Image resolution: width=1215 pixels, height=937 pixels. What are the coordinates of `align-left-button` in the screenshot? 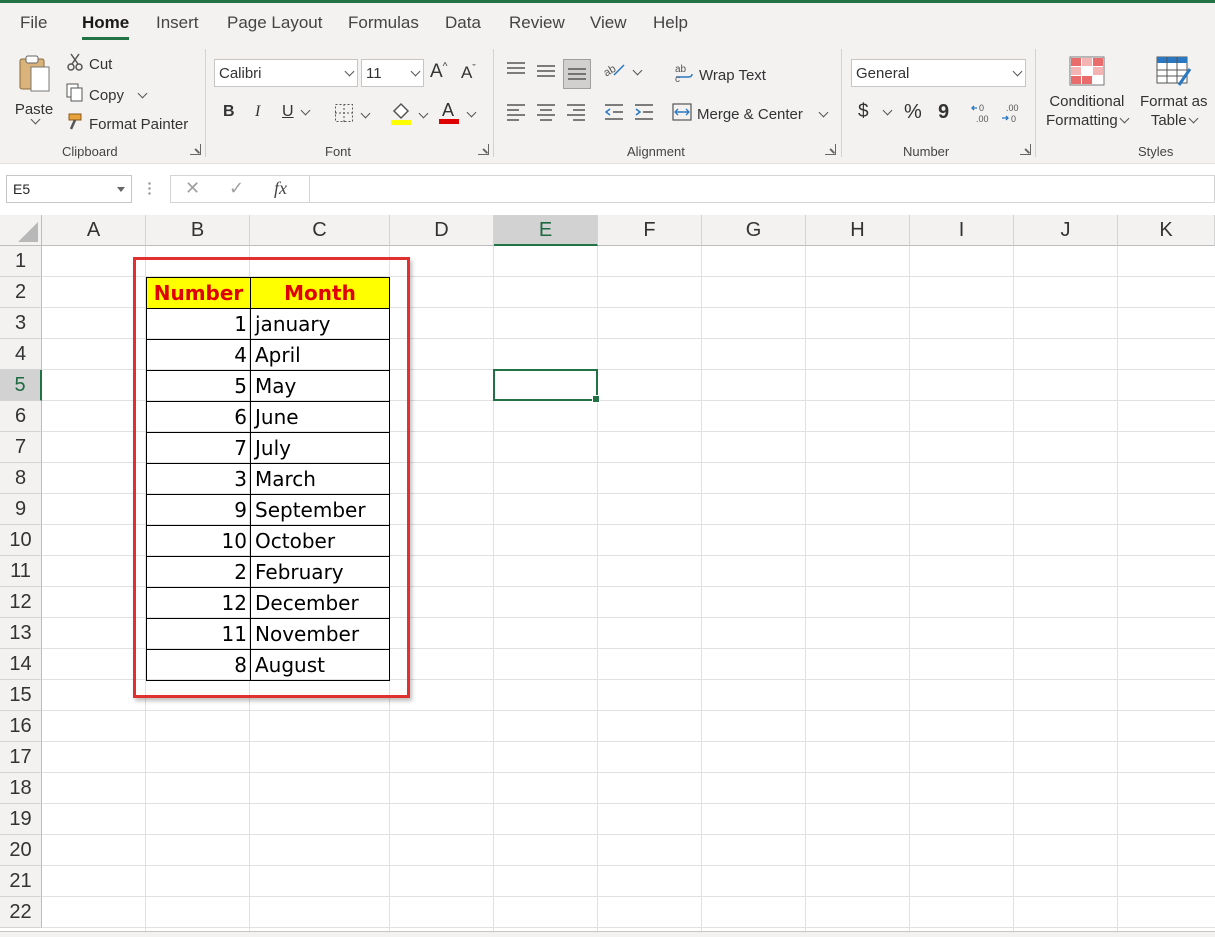 It's located at (516, 114).